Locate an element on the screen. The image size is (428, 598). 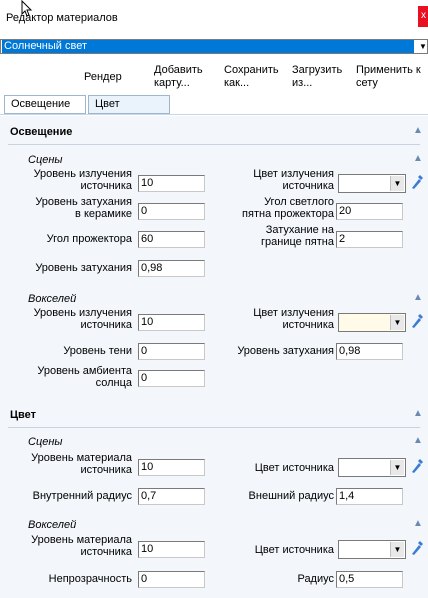
subsection-scenes-title: Сцены is located at coordinates (45, 160).